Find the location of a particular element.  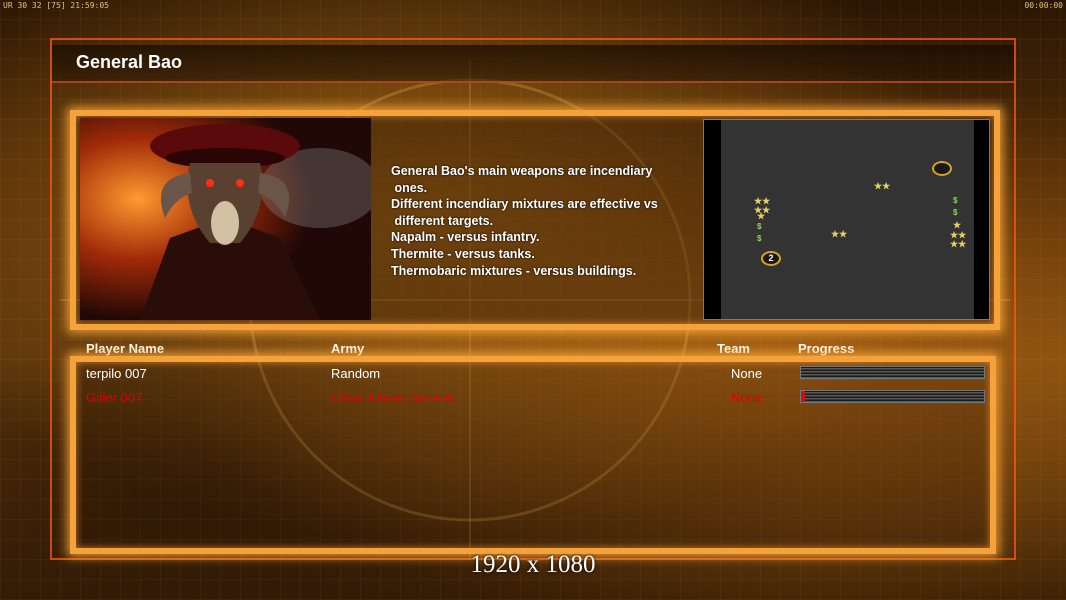

header-progress: Progress is located at coordinates (826, 348).